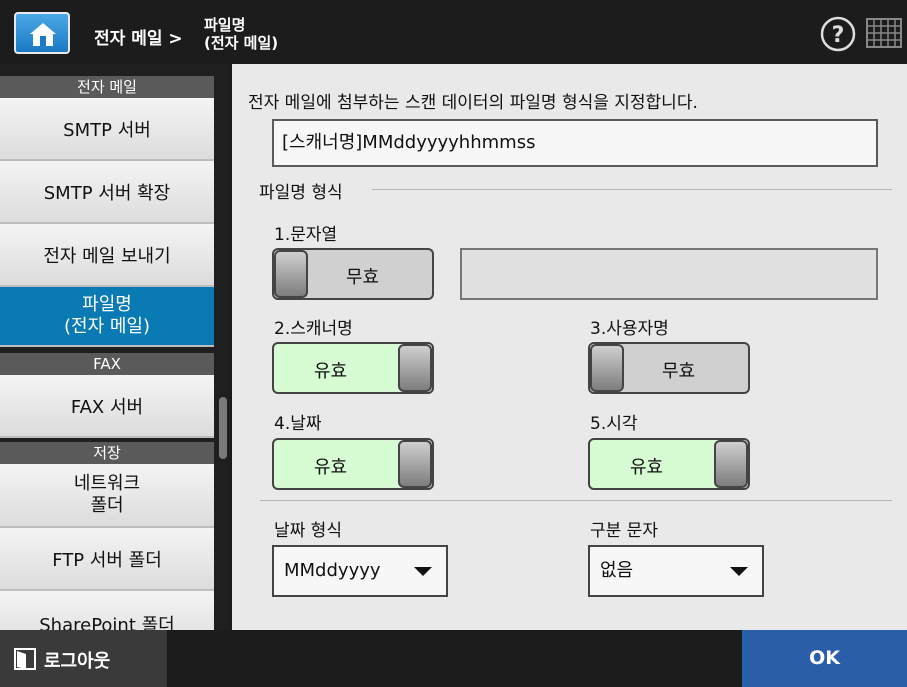 This screenshot has width=907, height=687. What do you see at coordinates (107, 255) in the screenshot?
I see `sidebar-item-send-email: 전자 메일 보내기` at bounding box center [107, 255].